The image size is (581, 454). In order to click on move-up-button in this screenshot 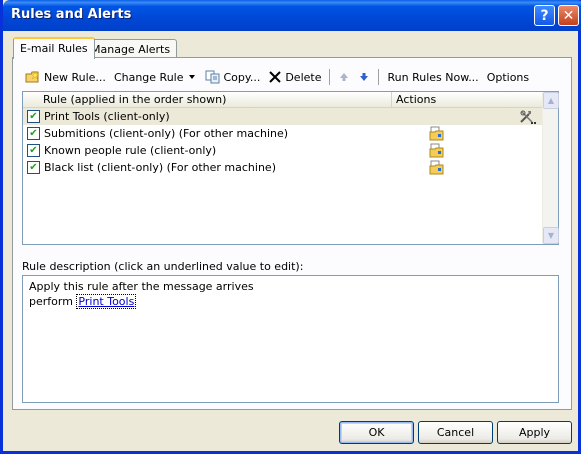, I will do `click(344, 77)`.